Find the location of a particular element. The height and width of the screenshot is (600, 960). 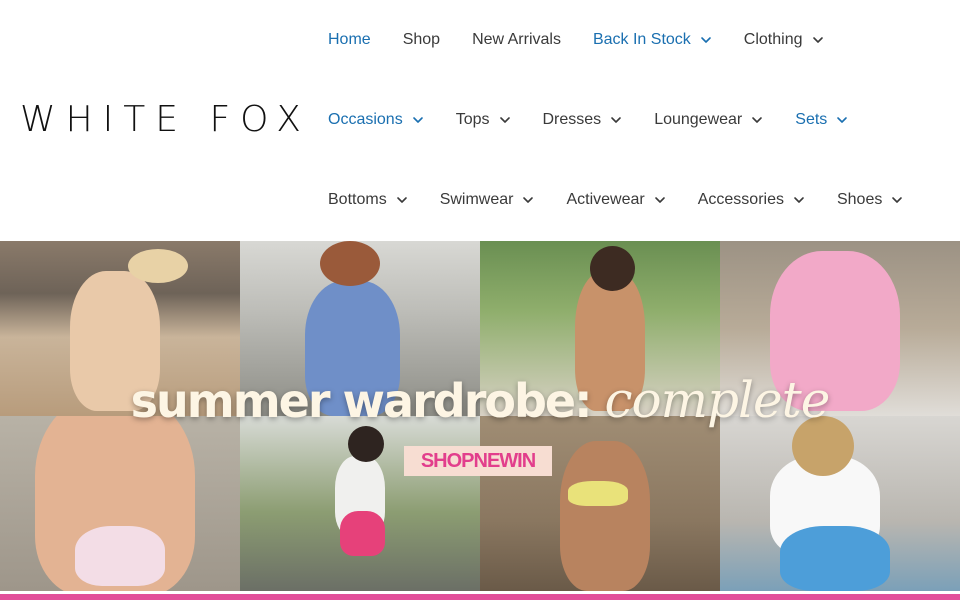

nav-item-label: Shop is located at coordinates (421, 39).